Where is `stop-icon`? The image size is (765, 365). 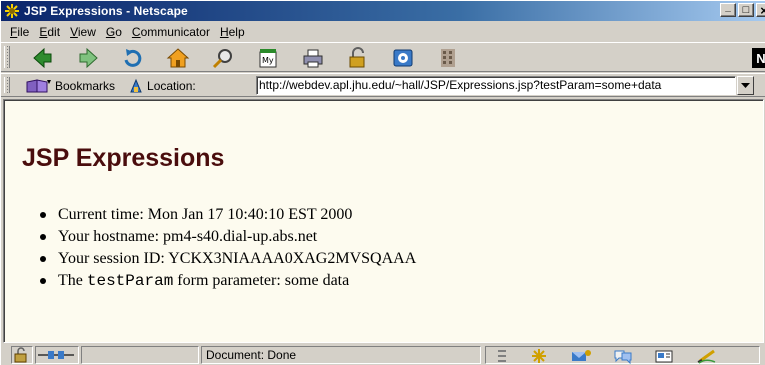 stop-icon is located at coordinates (448, 58).